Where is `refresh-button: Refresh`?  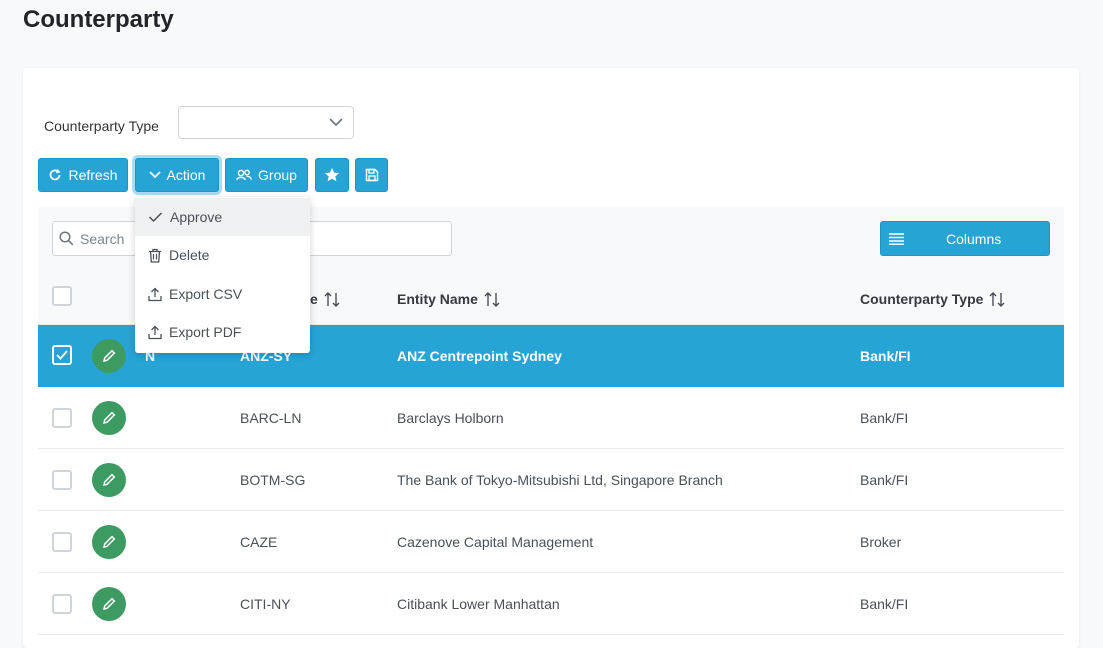 refresh-button: Refresh is located at coordinates (83, 175).